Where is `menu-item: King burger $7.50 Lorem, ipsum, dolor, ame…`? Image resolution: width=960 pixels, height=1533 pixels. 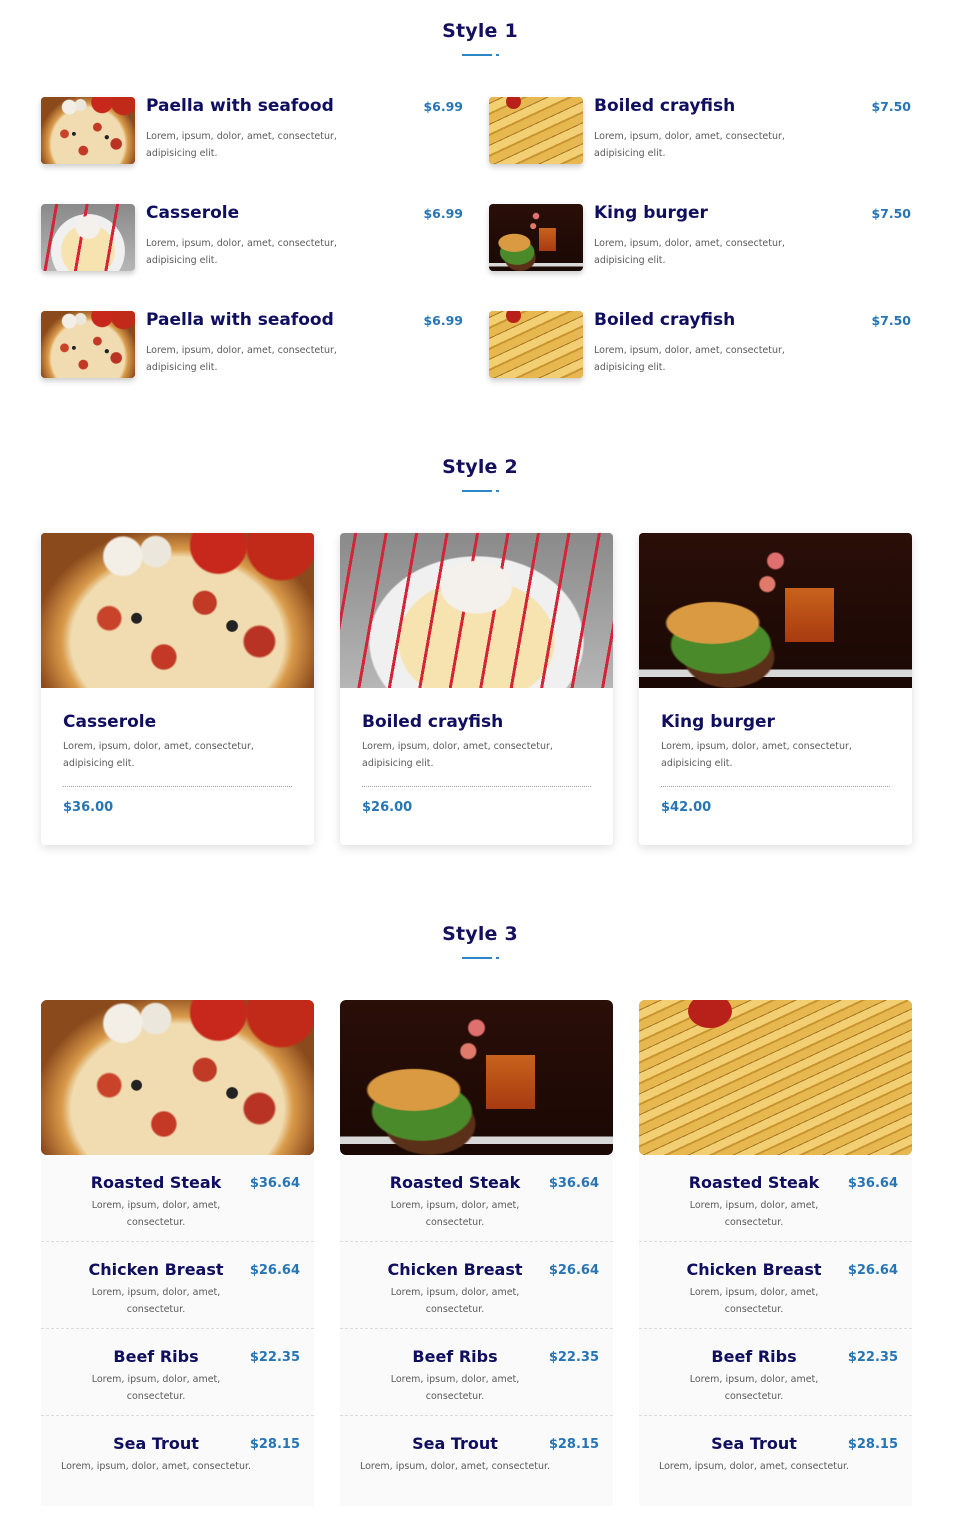
menu-item: King burger $7.50 Lorem, ipsum, dolor, ame… is located at coordinates (700, 237).